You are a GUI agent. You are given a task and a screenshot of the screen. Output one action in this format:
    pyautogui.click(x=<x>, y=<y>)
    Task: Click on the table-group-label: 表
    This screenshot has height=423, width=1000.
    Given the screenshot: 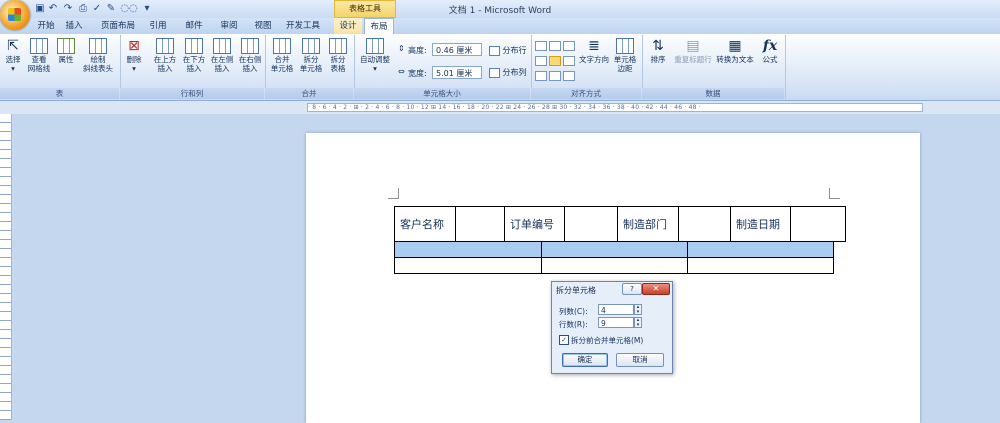 What is the action you would take?
    pyautogui.click(x=59, y=93)
    